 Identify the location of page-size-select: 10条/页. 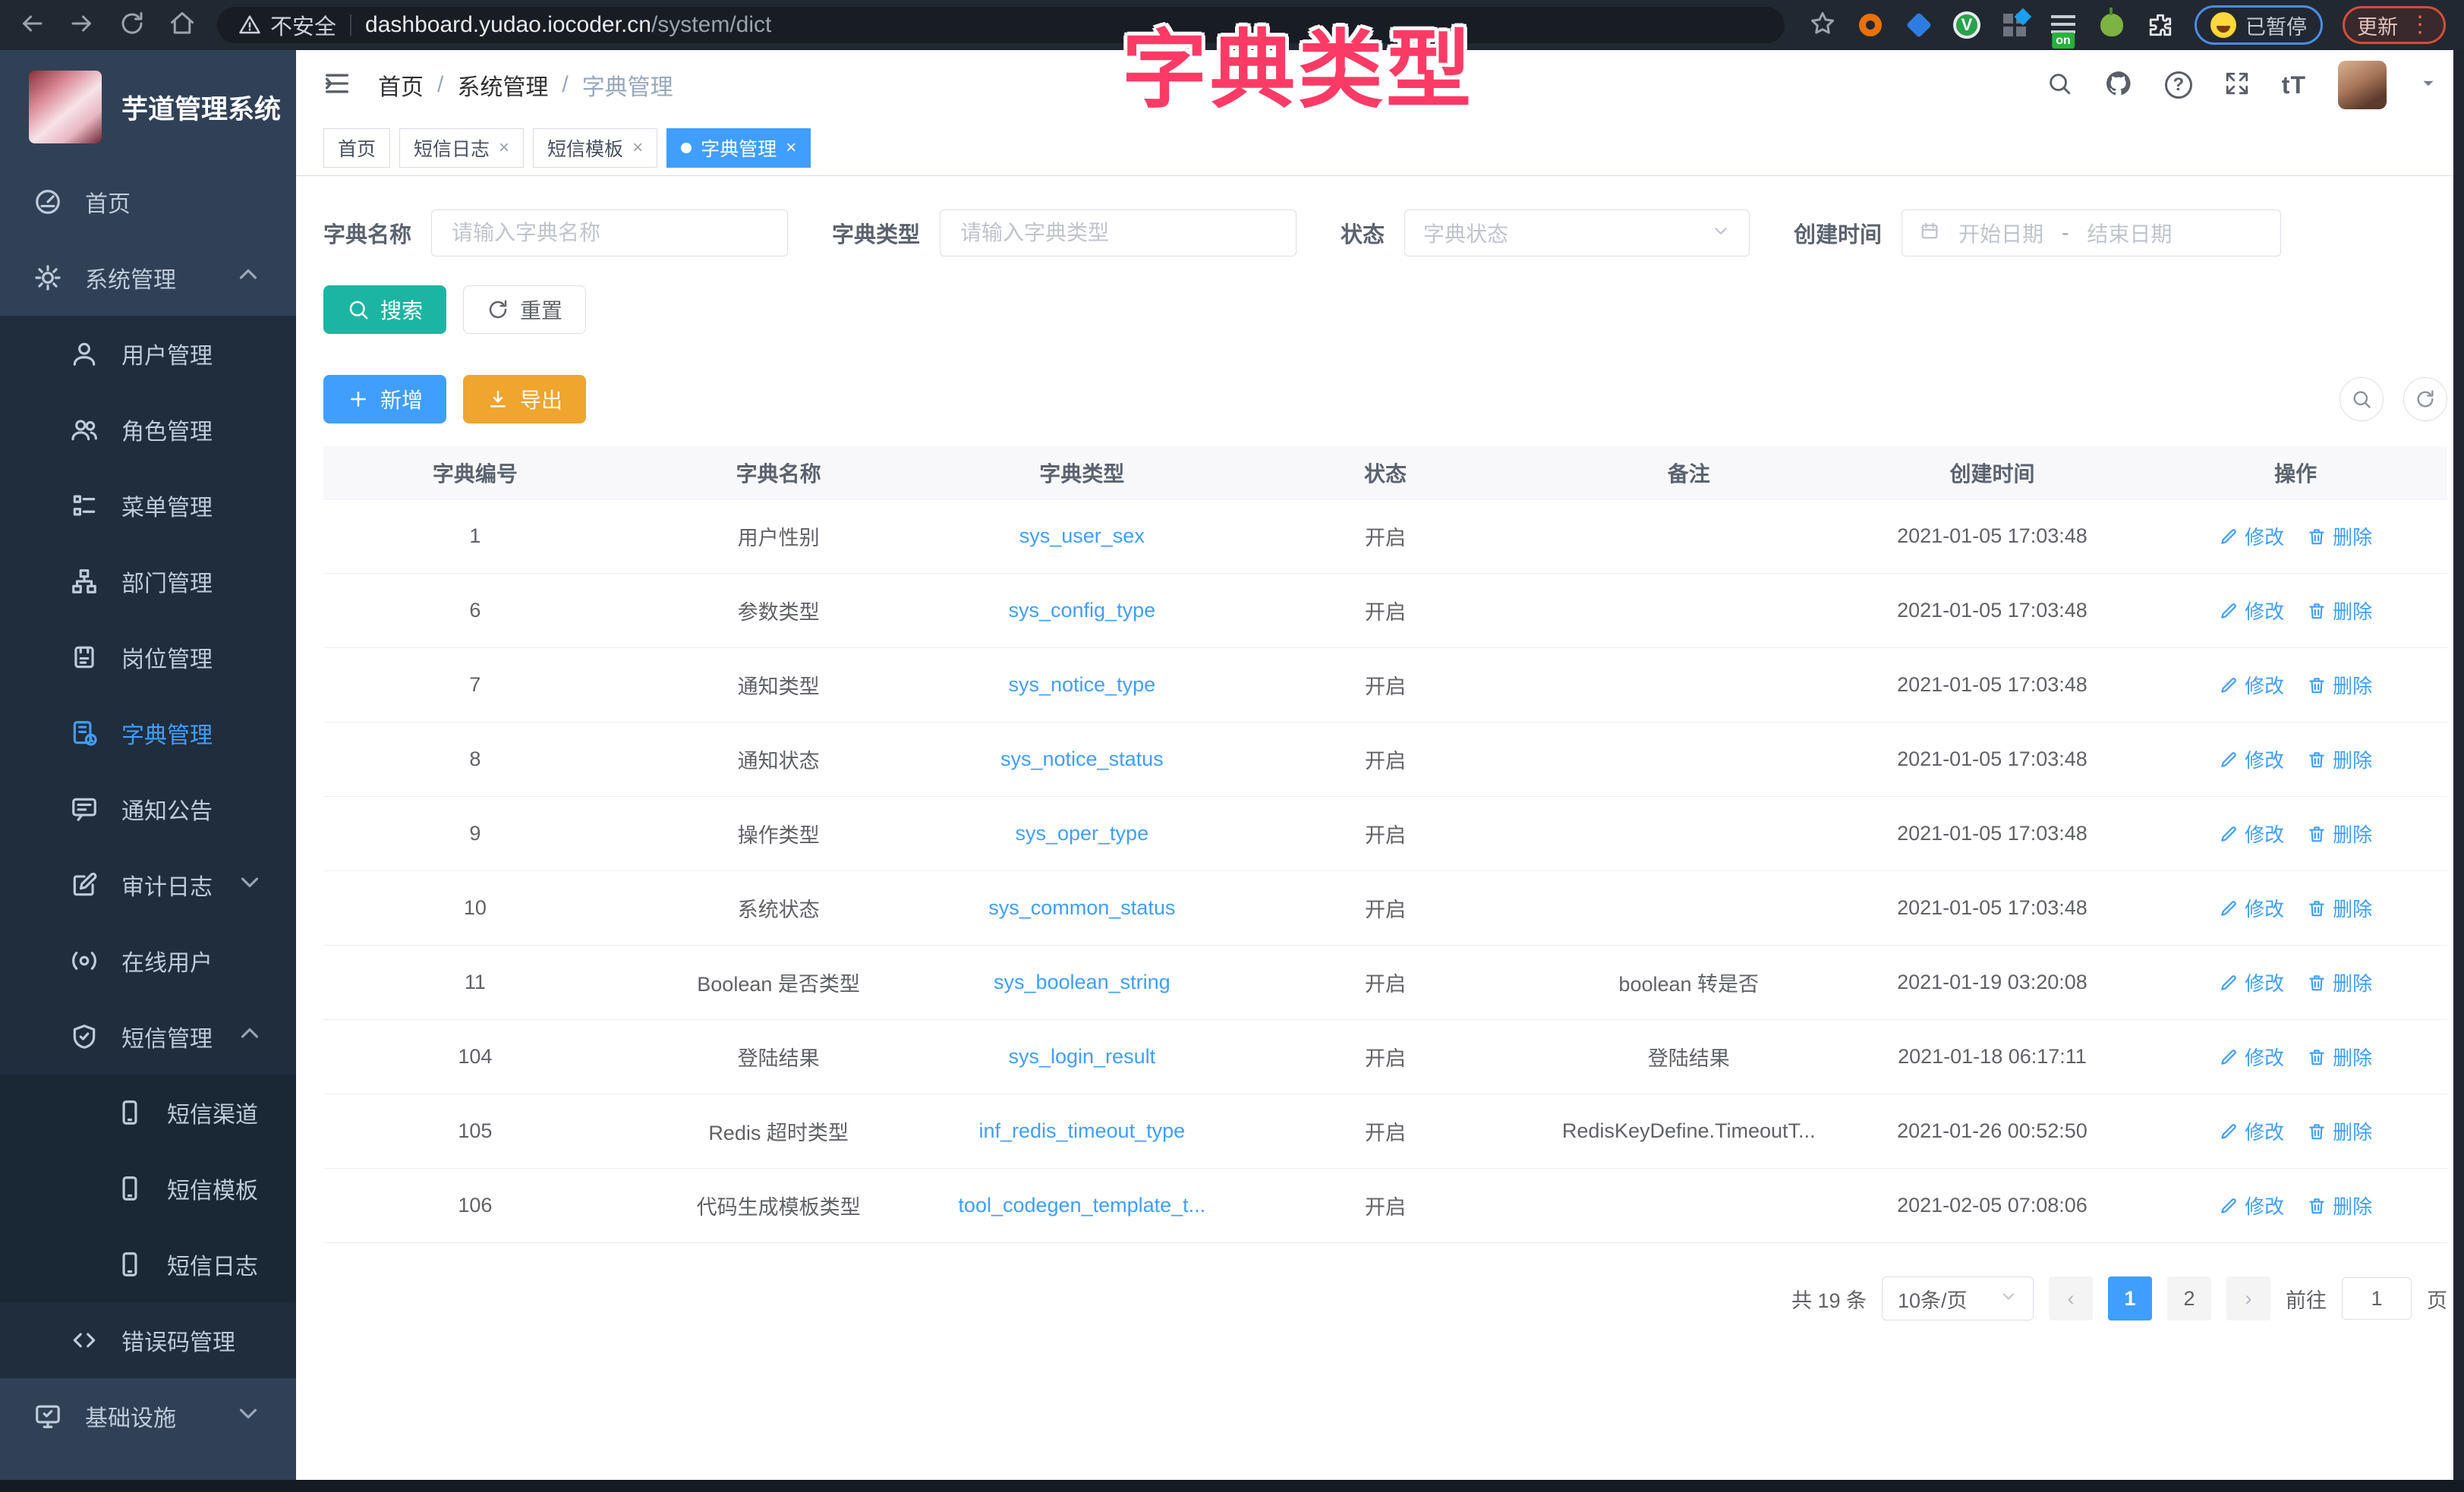
(1958, 1298).